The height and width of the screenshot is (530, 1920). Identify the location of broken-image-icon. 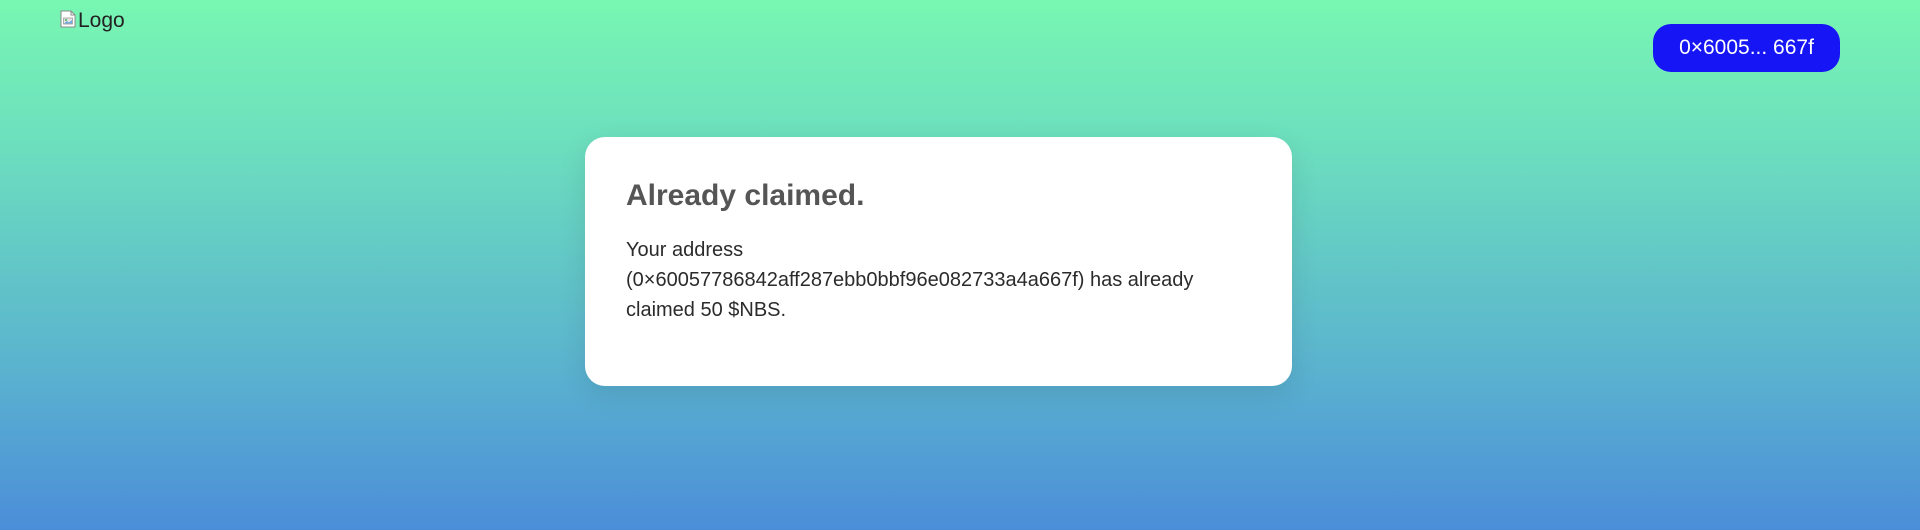
(68, 19).